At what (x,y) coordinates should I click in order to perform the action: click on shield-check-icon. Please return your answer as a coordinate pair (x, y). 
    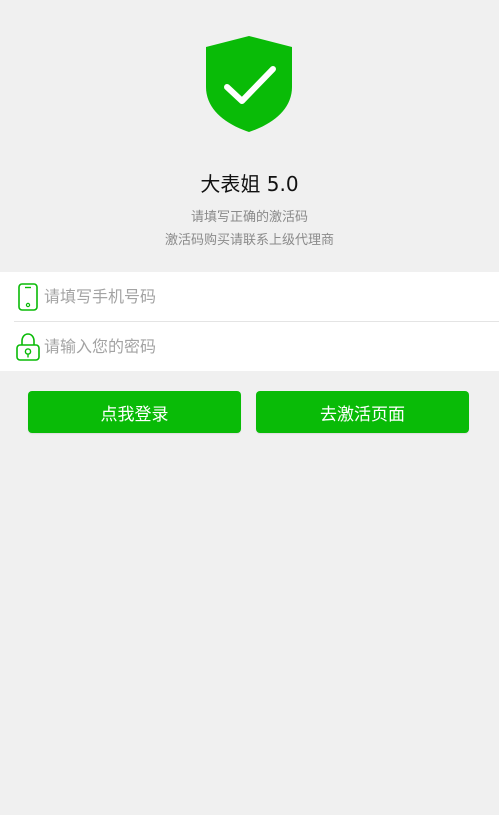
    Looking at the image, I should click on (249, 84).